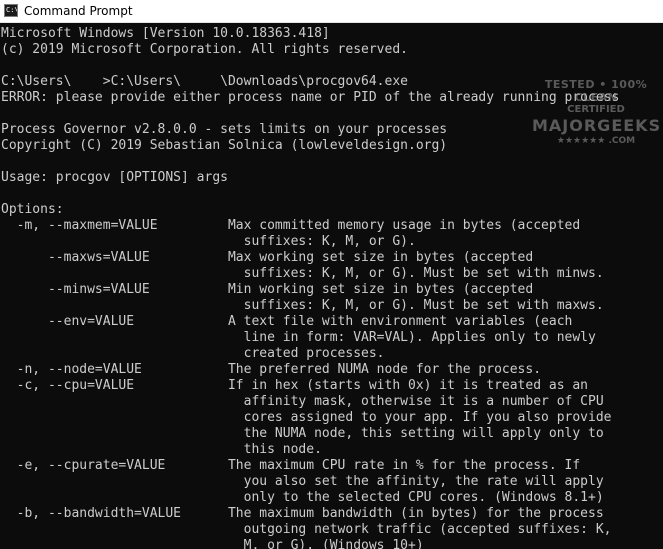 The width and height of the screenshot is (663, 549). What do you see at coordinates (114, 177) in the screenshot?
I see `console-line: Usage: procgov [OPTIONS] args` at bounding box center [114, 177].